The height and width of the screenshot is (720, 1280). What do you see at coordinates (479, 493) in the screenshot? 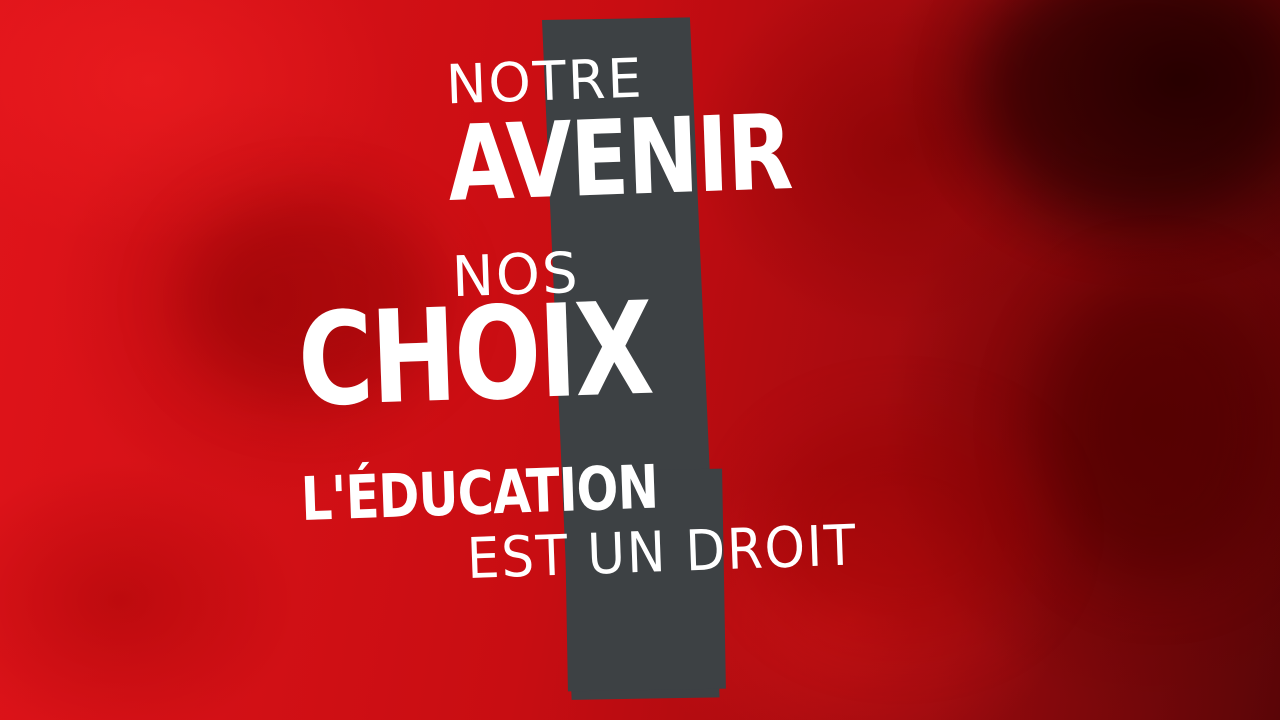
I see `headline-education: L'ÉDUCATION` at bounding box center [479, 493].